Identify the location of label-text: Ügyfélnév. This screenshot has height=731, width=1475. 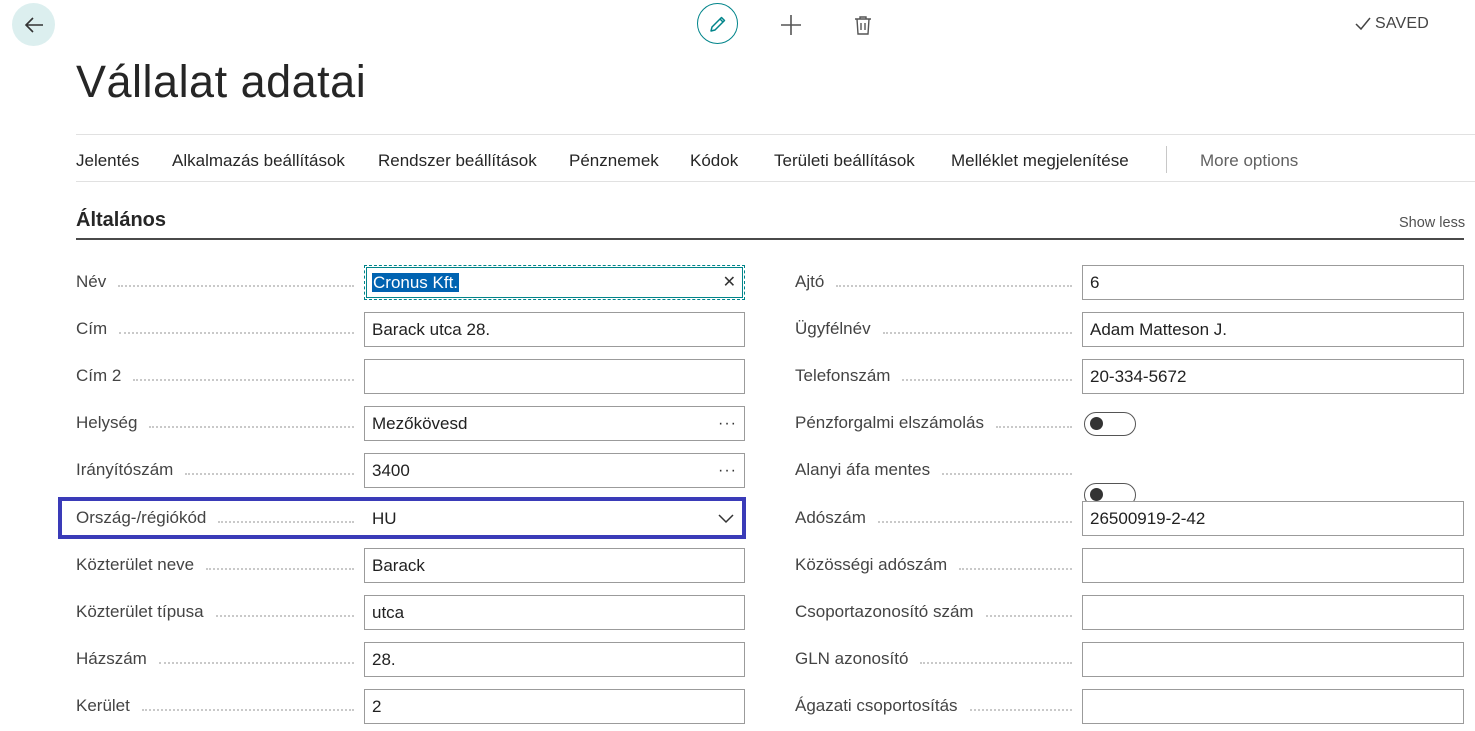
(833, 328).